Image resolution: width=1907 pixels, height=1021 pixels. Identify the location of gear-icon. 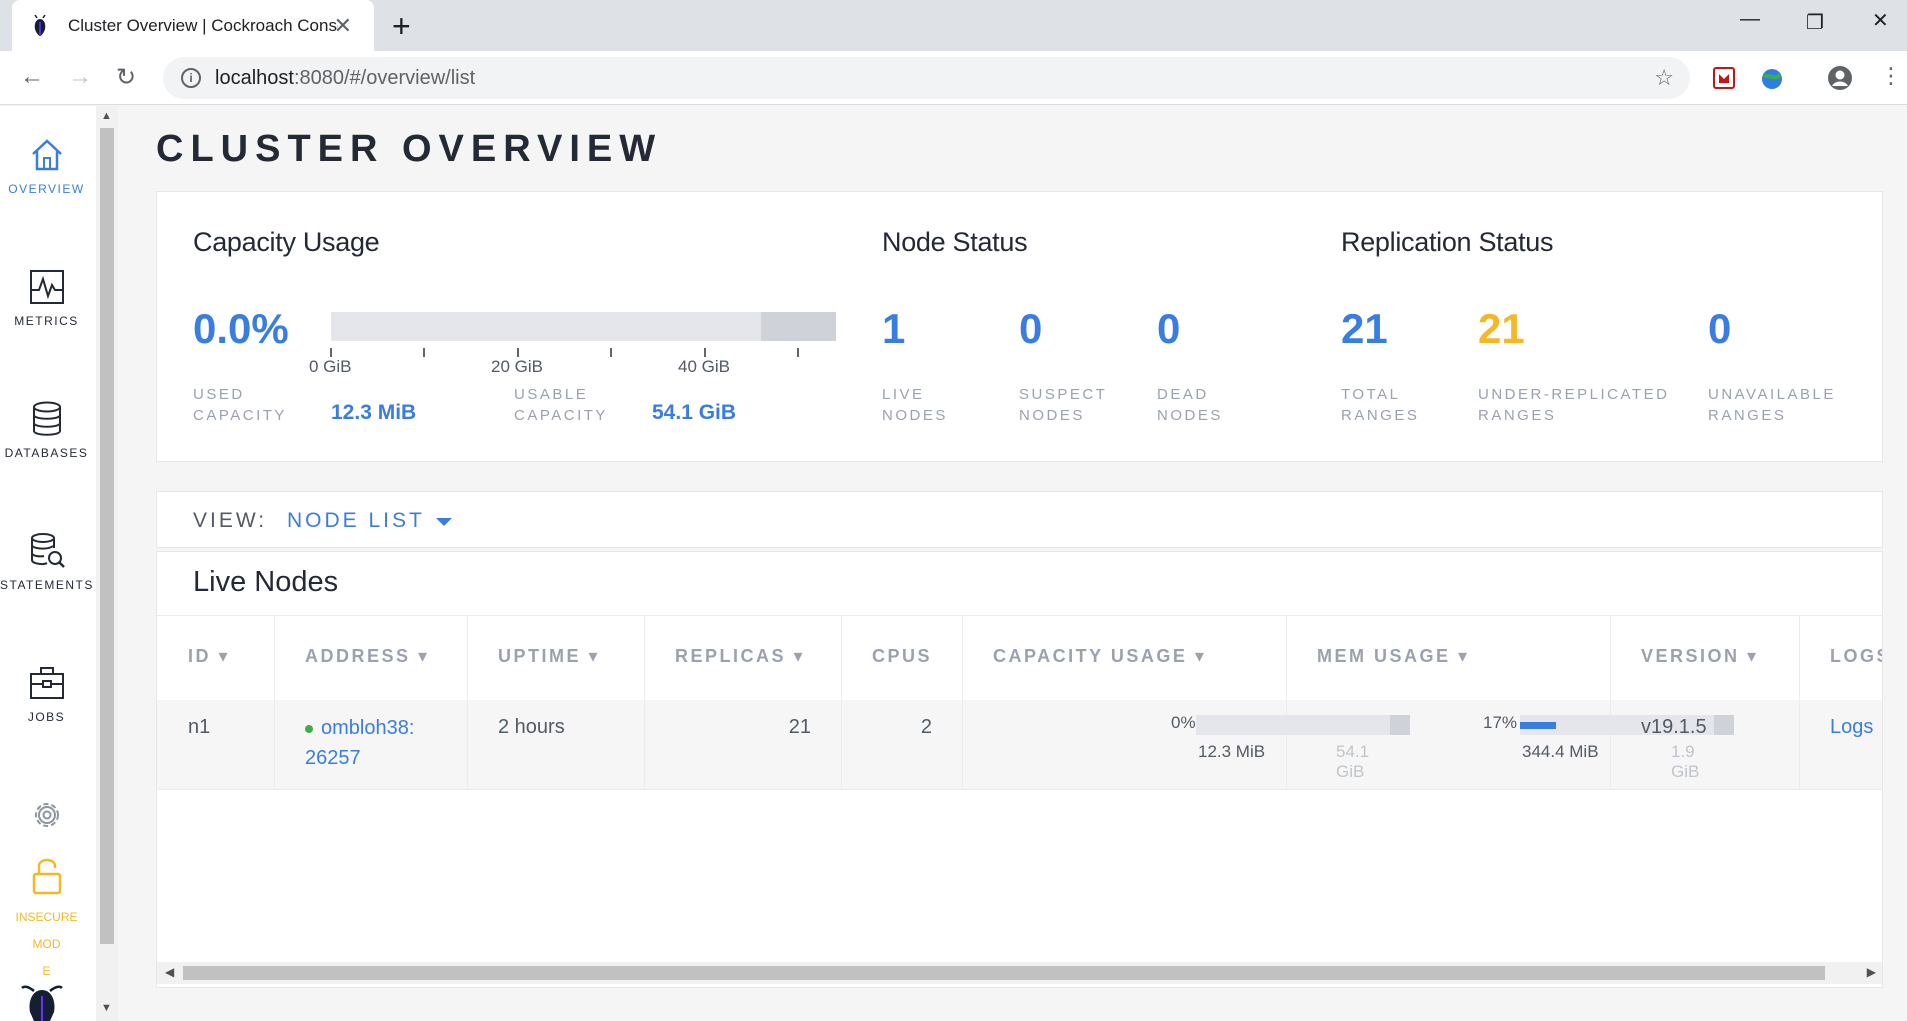
(46, 815).